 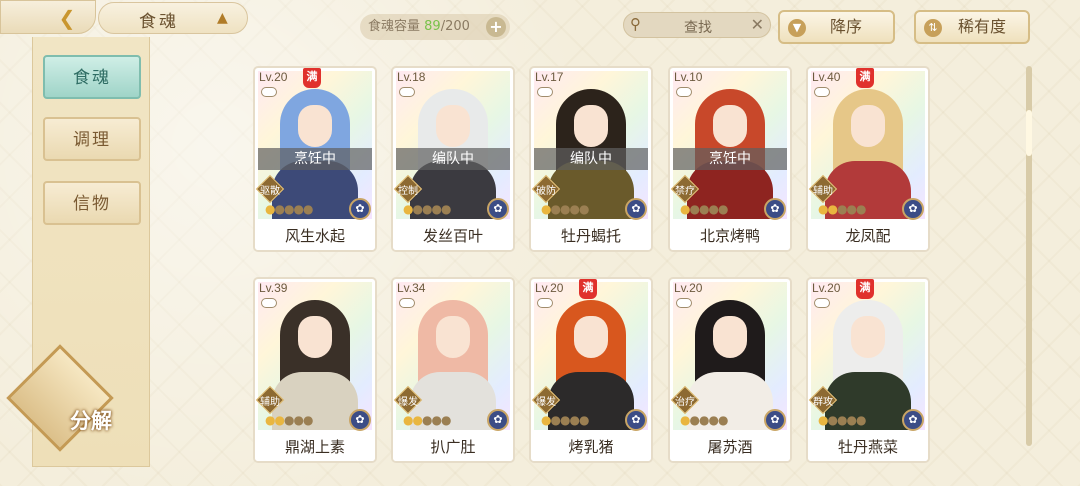 I want to click on card-name: 牡丹燕菜, so click(x=868, y=447).